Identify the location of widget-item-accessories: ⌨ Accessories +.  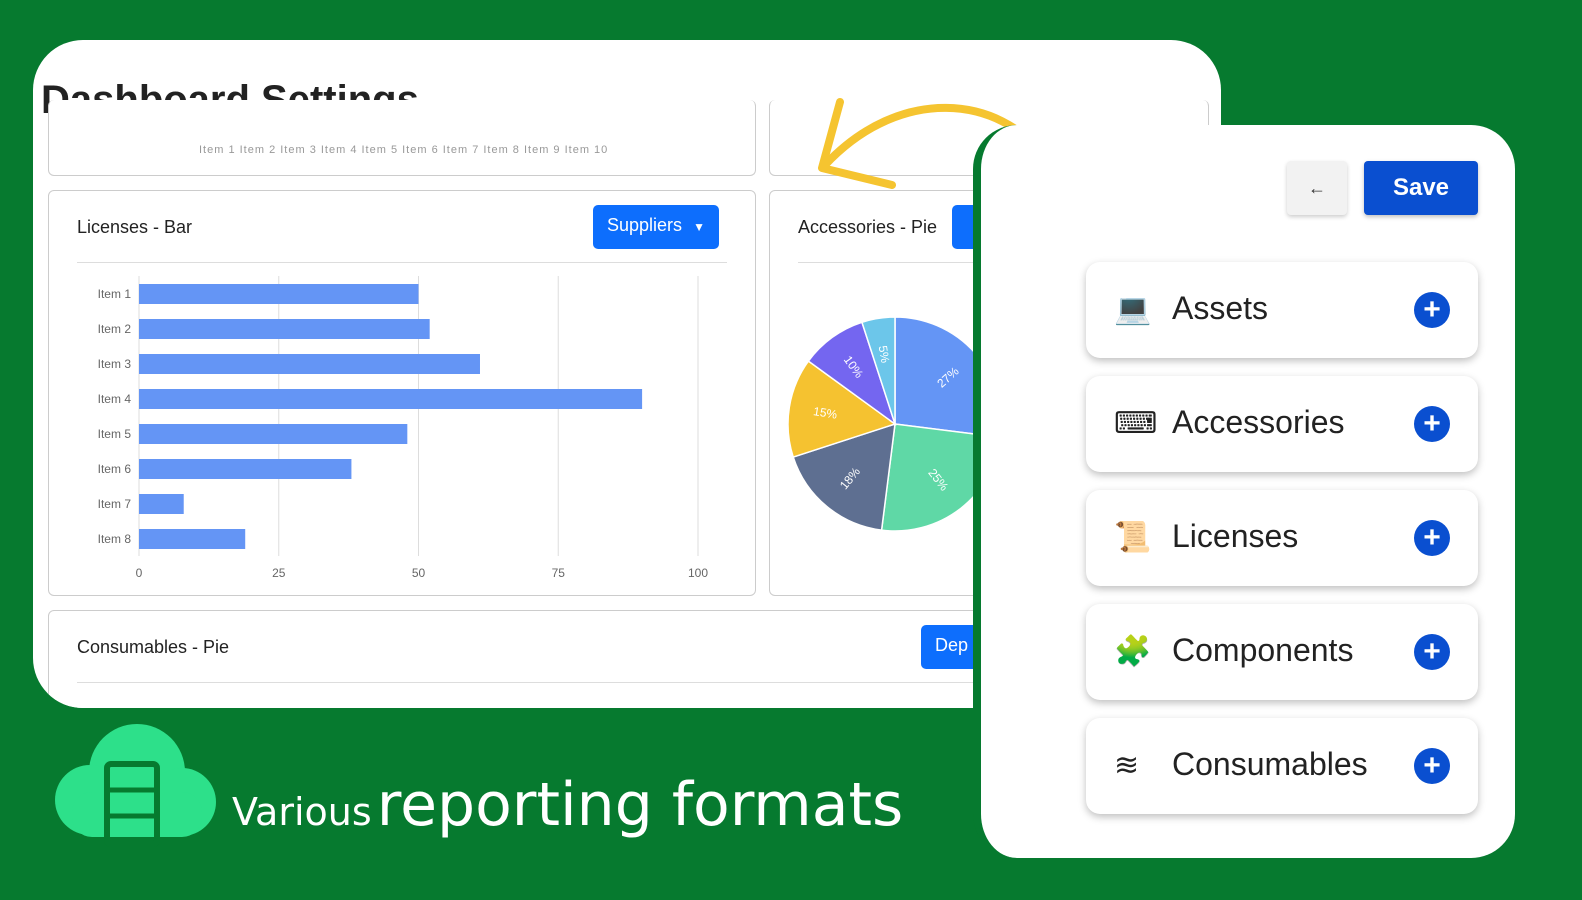
(1282, 424).